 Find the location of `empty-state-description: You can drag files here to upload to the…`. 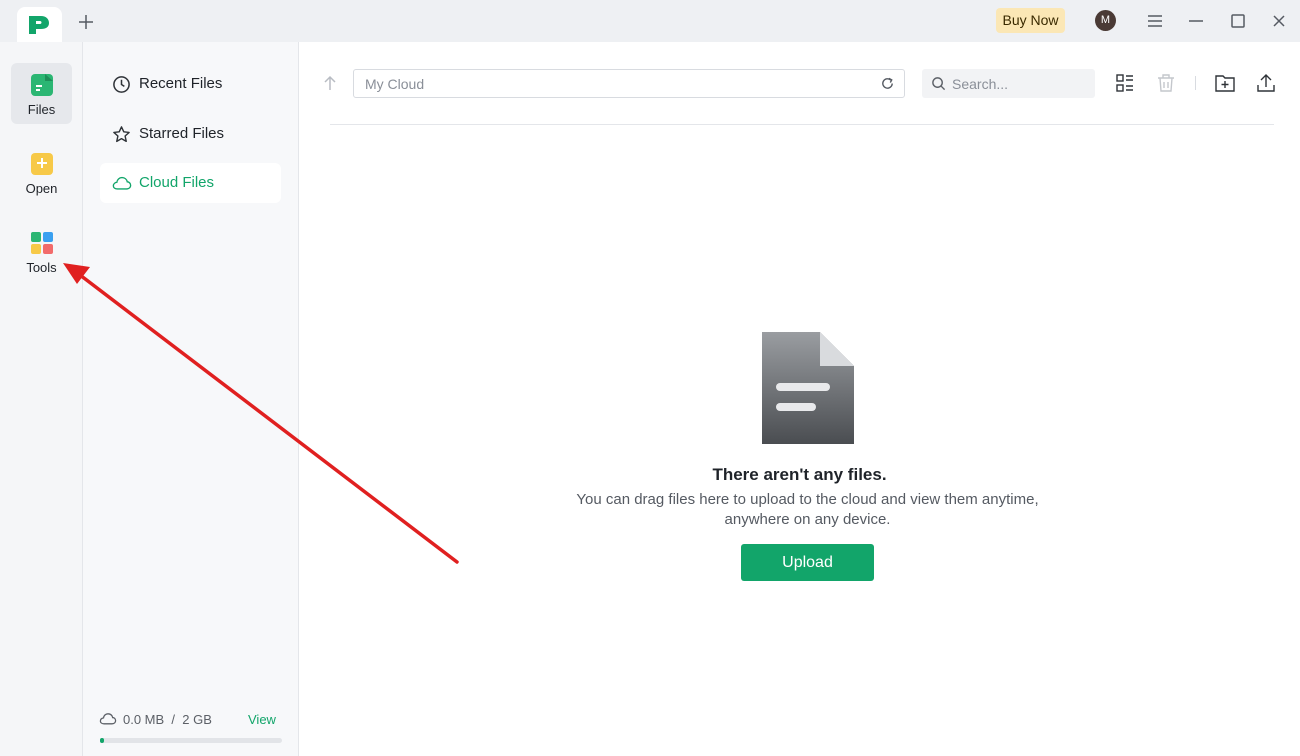

empty-state-description: You can drag files here to upload to the… is located at coordinates (807, 509).